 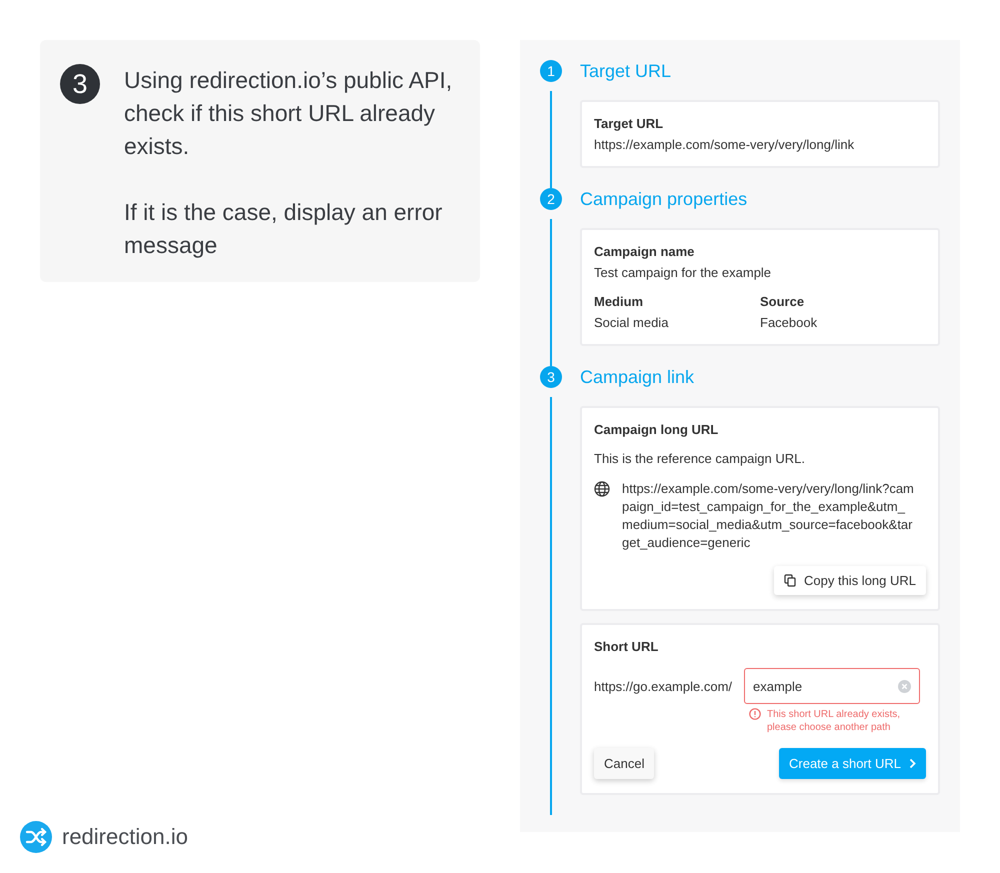 What do you see at coordinates (289, 113) in the screenshot?
I see `instruction-text: Using redirection.io’s public API, check if this short URL already exists.` at bounding box center [289, 113].